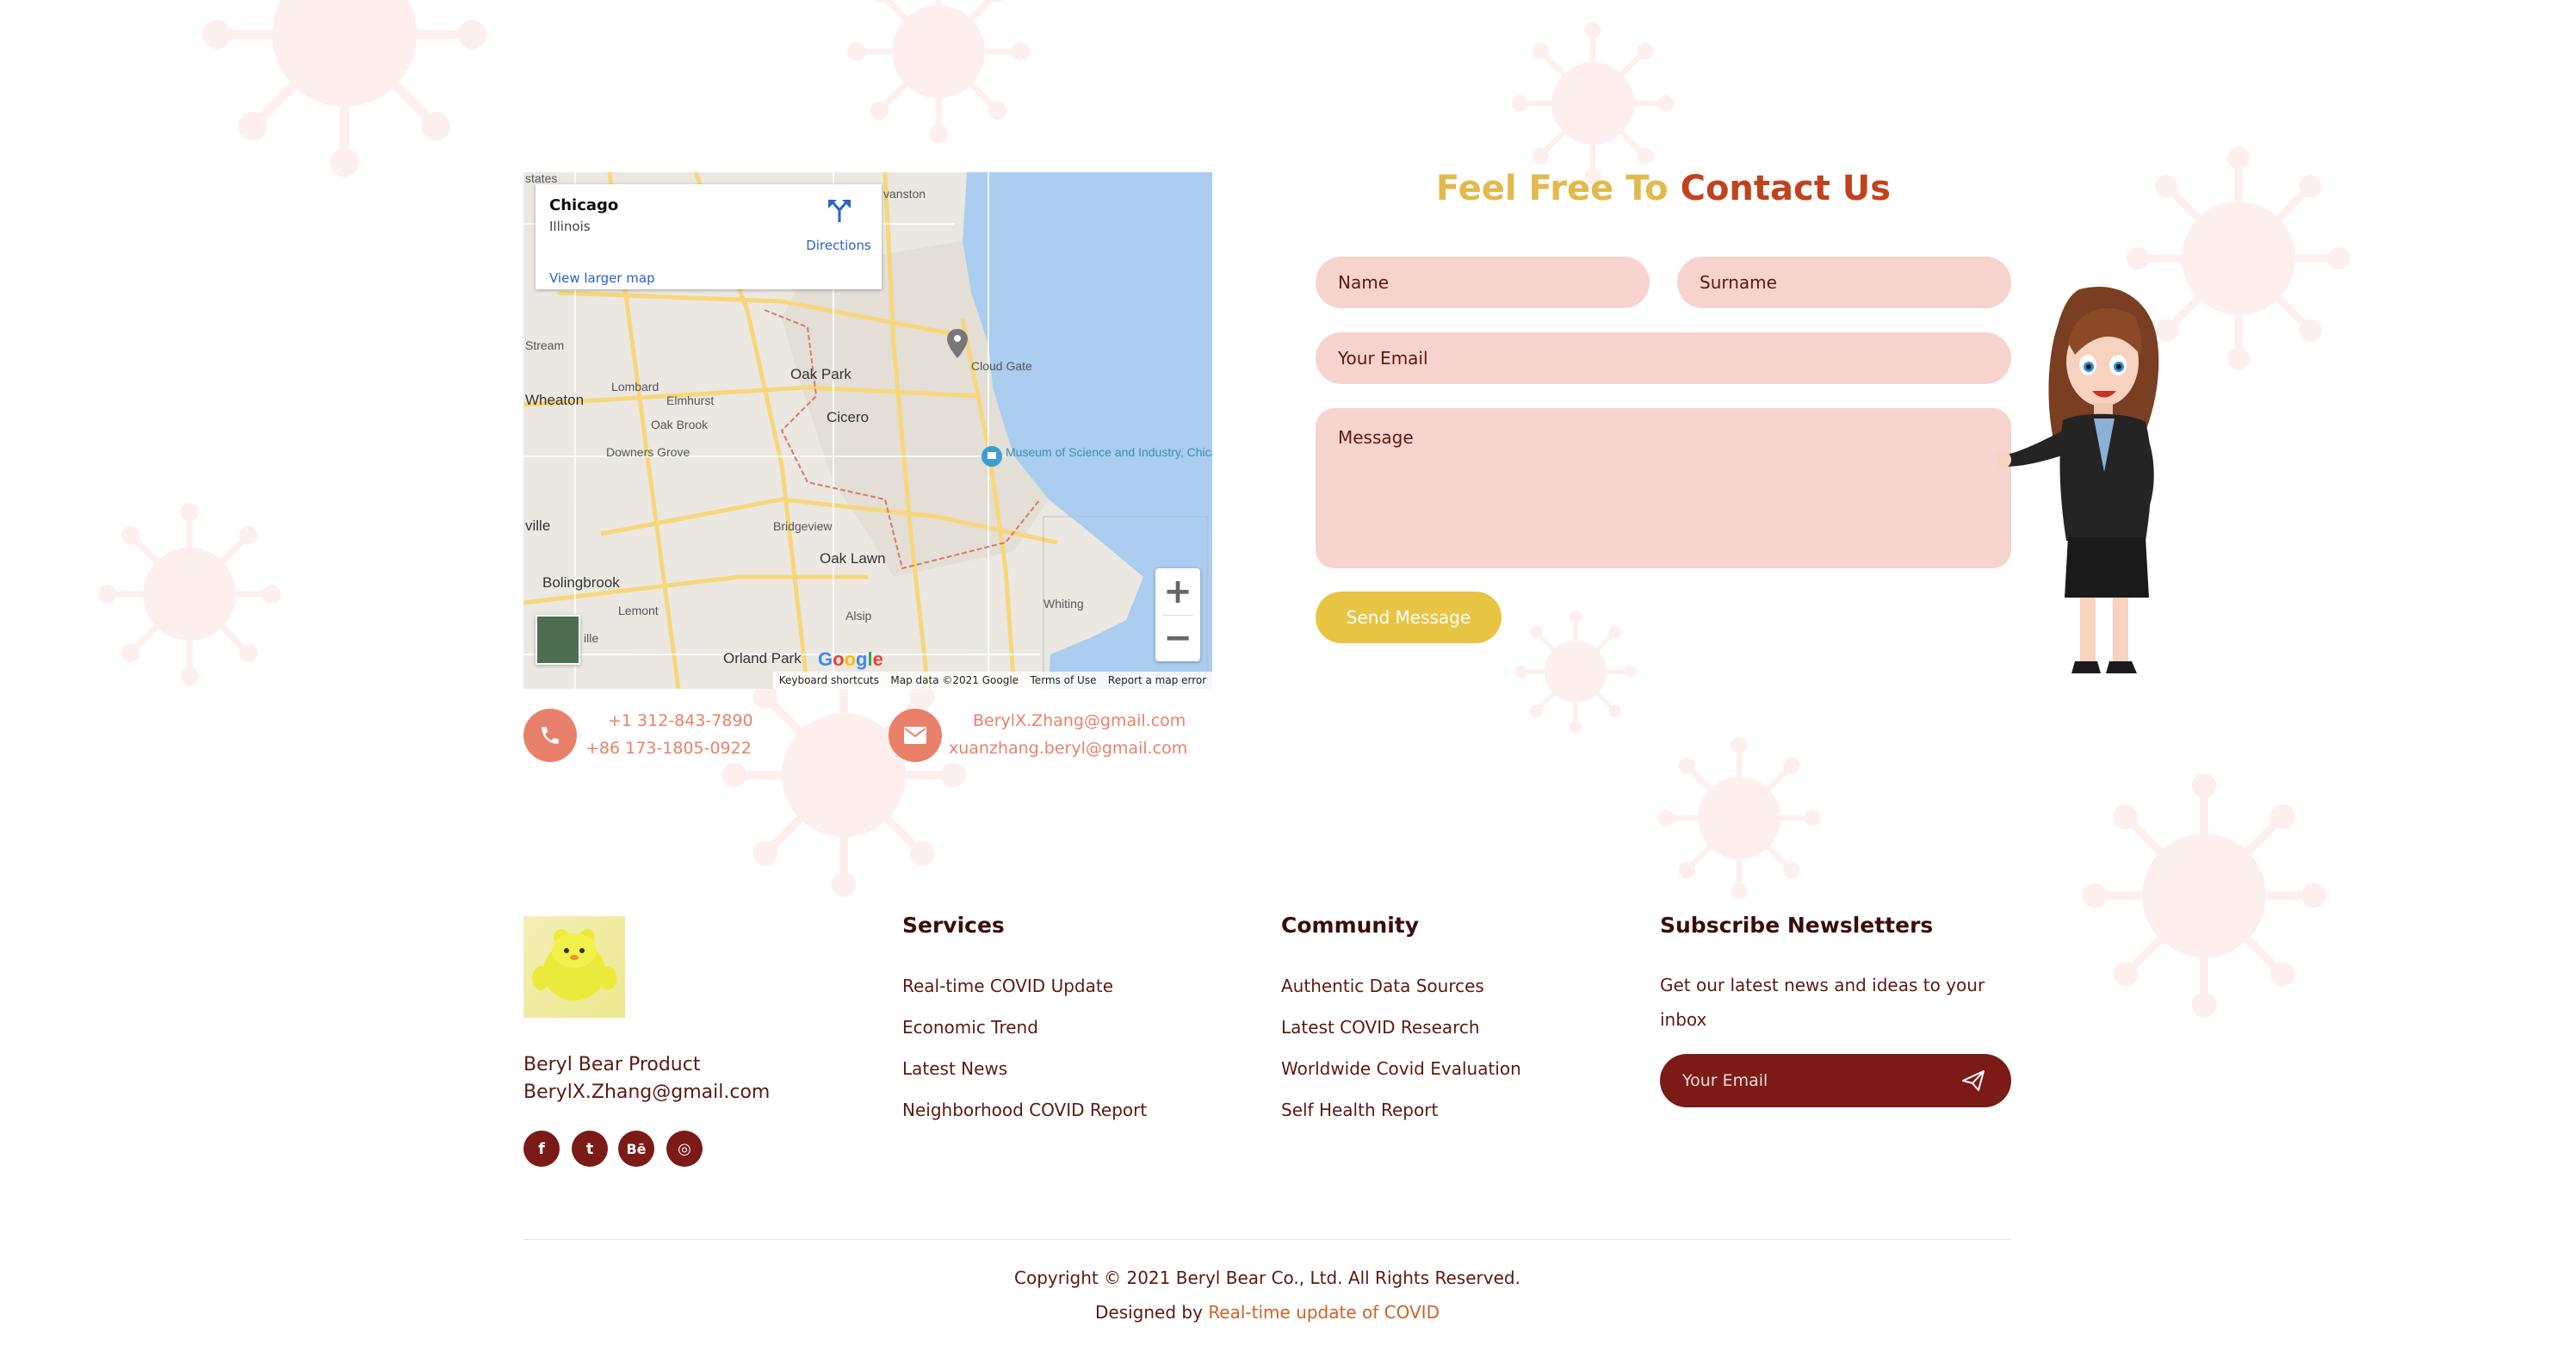  Describe the element at coordinates (1381, 1027) in the screenshot. I see `community-link: Latest COVID Research` at that location.